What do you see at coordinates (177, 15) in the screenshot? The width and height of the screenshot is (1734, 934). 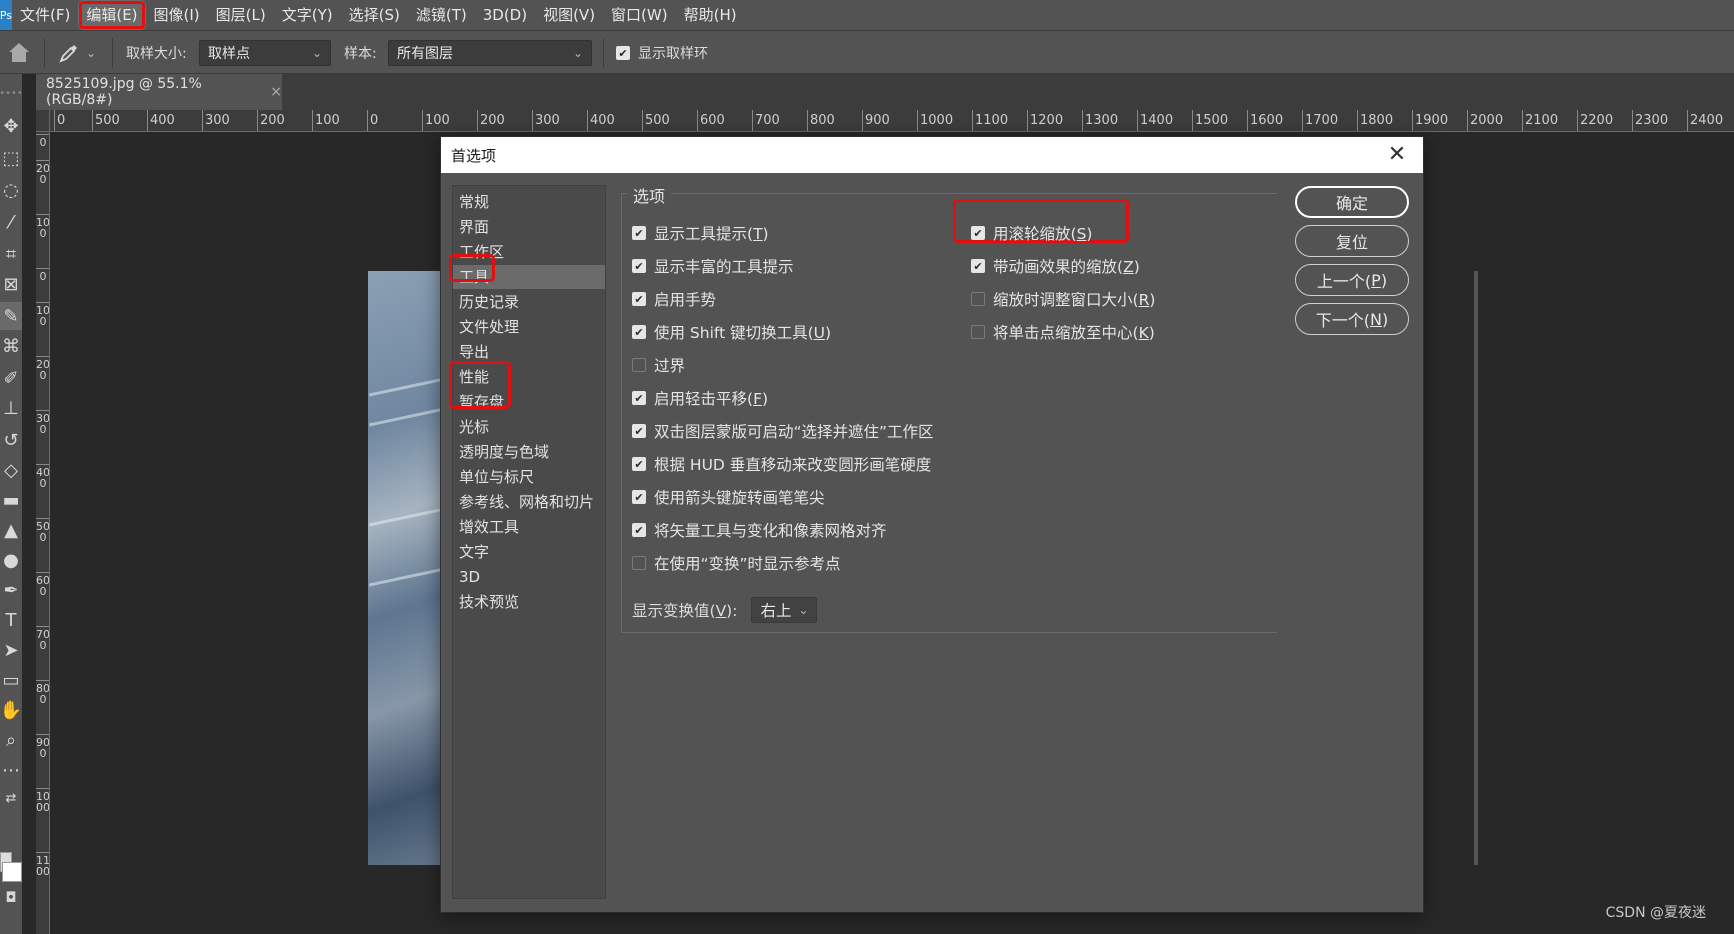 I see `menu-image: 图像(I)` at bounding box center [177, 15].